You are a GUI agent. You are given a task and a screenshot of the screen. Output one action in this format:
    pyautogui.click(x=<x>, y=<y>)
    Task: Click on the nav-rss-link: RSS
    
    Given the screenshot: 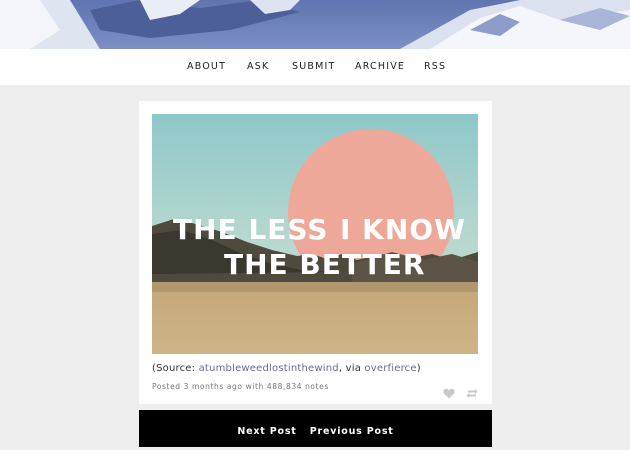 What is the action you would take?
    pyautogui.click(x=435, y=67)
    